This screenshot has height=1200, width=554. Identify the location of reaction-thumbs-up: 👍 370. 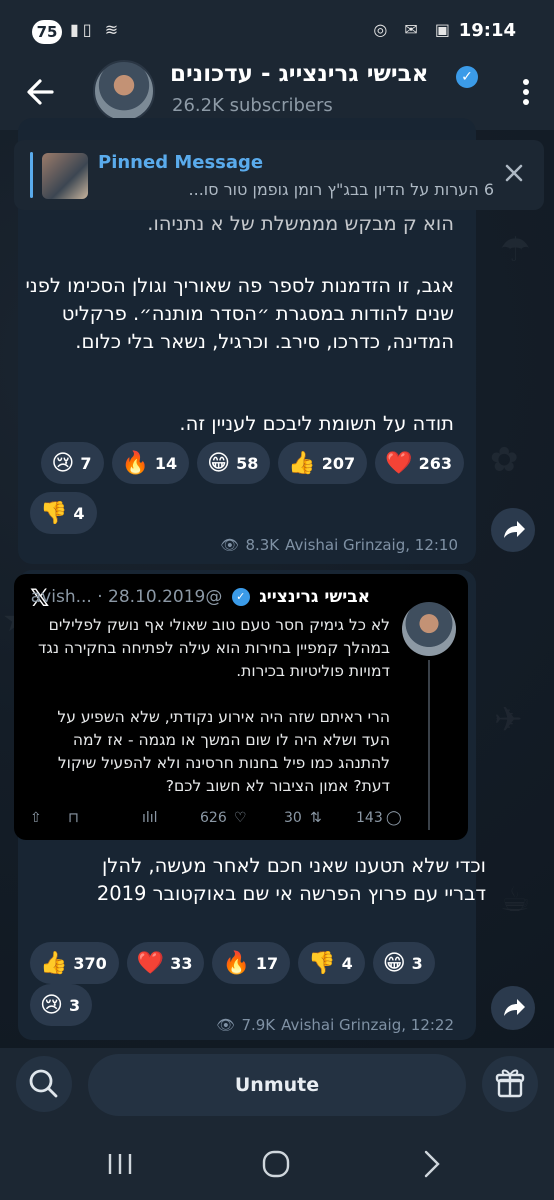
(74, 963).